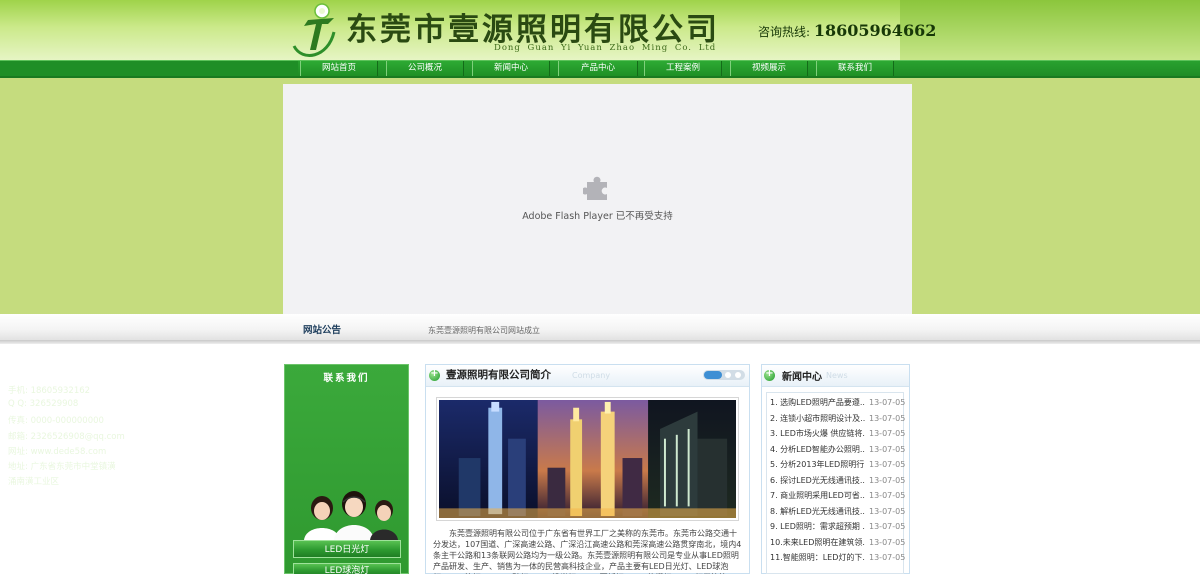 This screenshot has height=574, width=1200. I want to click on news-item: 8. 解析LED光无线通讯技... 13-07-05, so click(838, 511).